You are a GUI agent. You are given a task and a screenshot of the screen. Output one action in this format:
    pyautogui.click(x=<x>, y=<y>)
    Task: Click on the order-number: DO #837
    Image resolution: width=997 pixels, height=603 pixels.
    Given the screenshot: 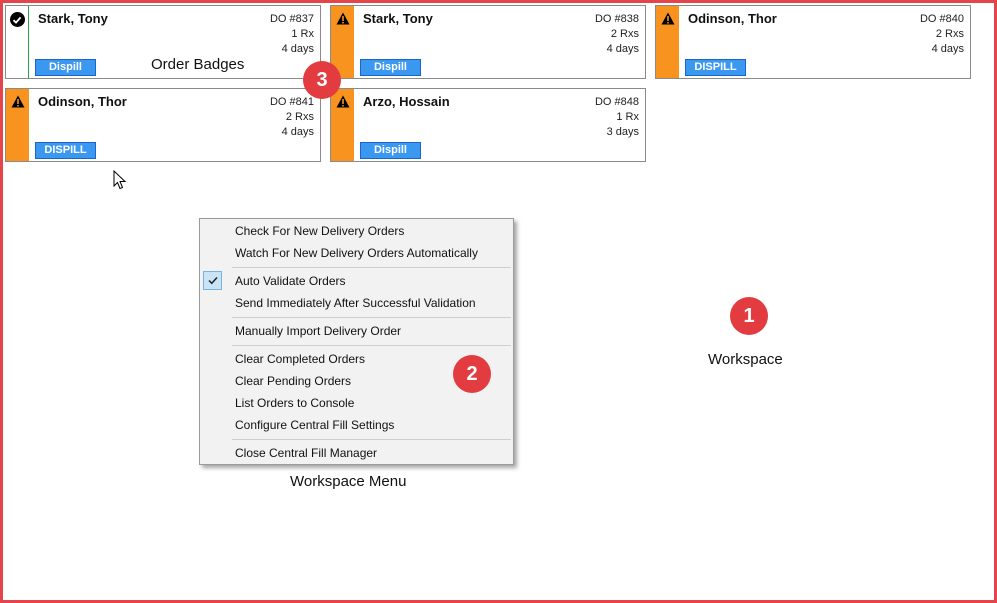 What is the action you would take?
    pyautogui.click(x=291, y=19)
    